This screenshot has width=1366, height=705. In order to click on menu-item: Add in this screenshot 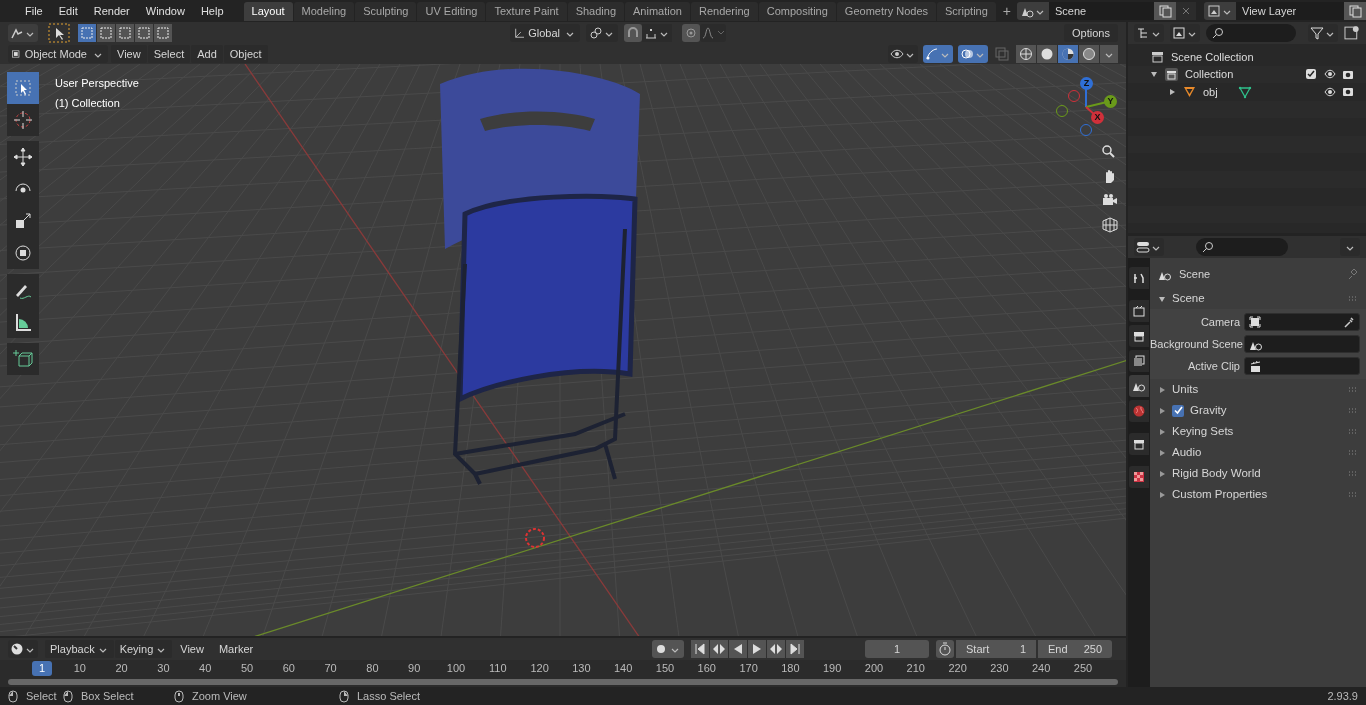, I will do `click(207, 54)`.